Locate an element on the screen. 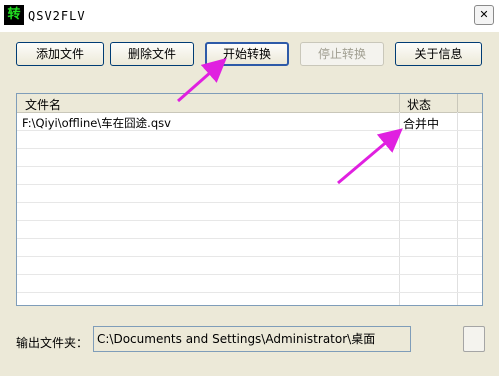 Image resolution: width=499 pixels, height=376 pixels. arrow-to-start-button is located at coordinates (202, 80).